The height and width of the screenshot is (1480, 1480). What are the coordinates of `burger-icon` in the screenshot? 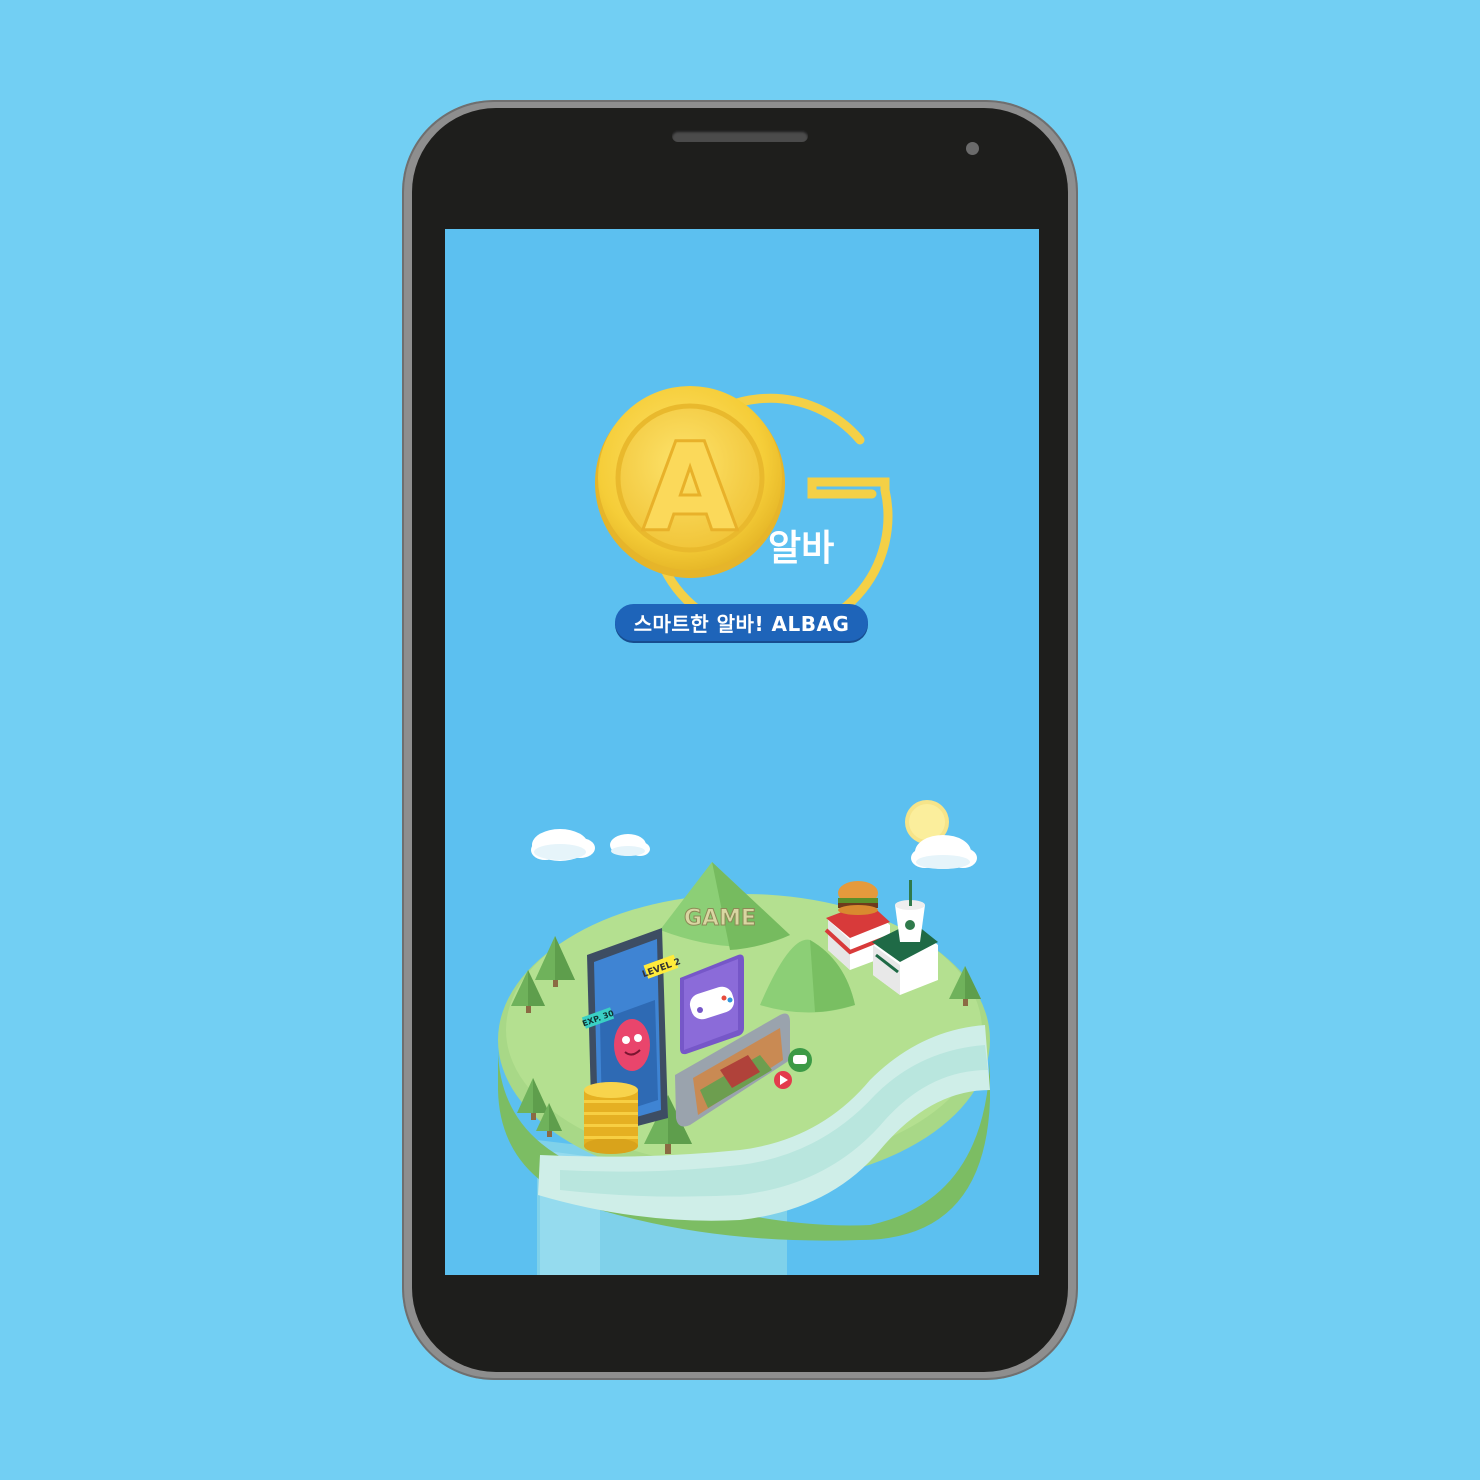 It's located at (858, 898).